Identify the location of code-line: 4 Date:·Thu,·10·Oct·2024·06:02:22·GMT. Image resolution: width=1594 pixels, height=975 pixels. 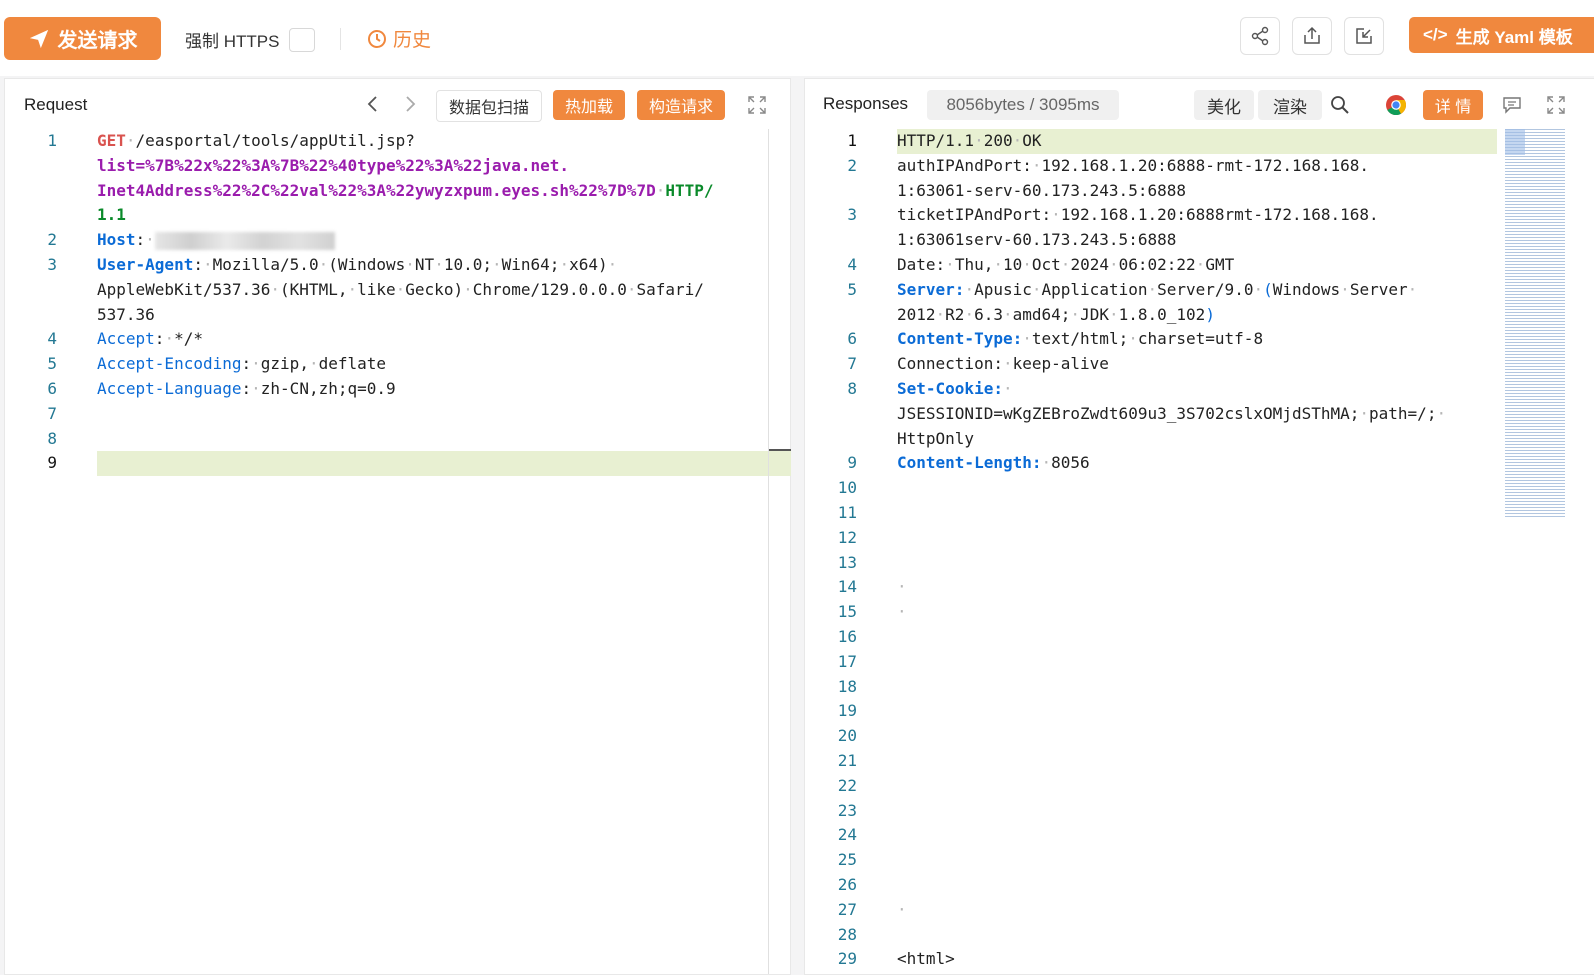
(1199, 265).